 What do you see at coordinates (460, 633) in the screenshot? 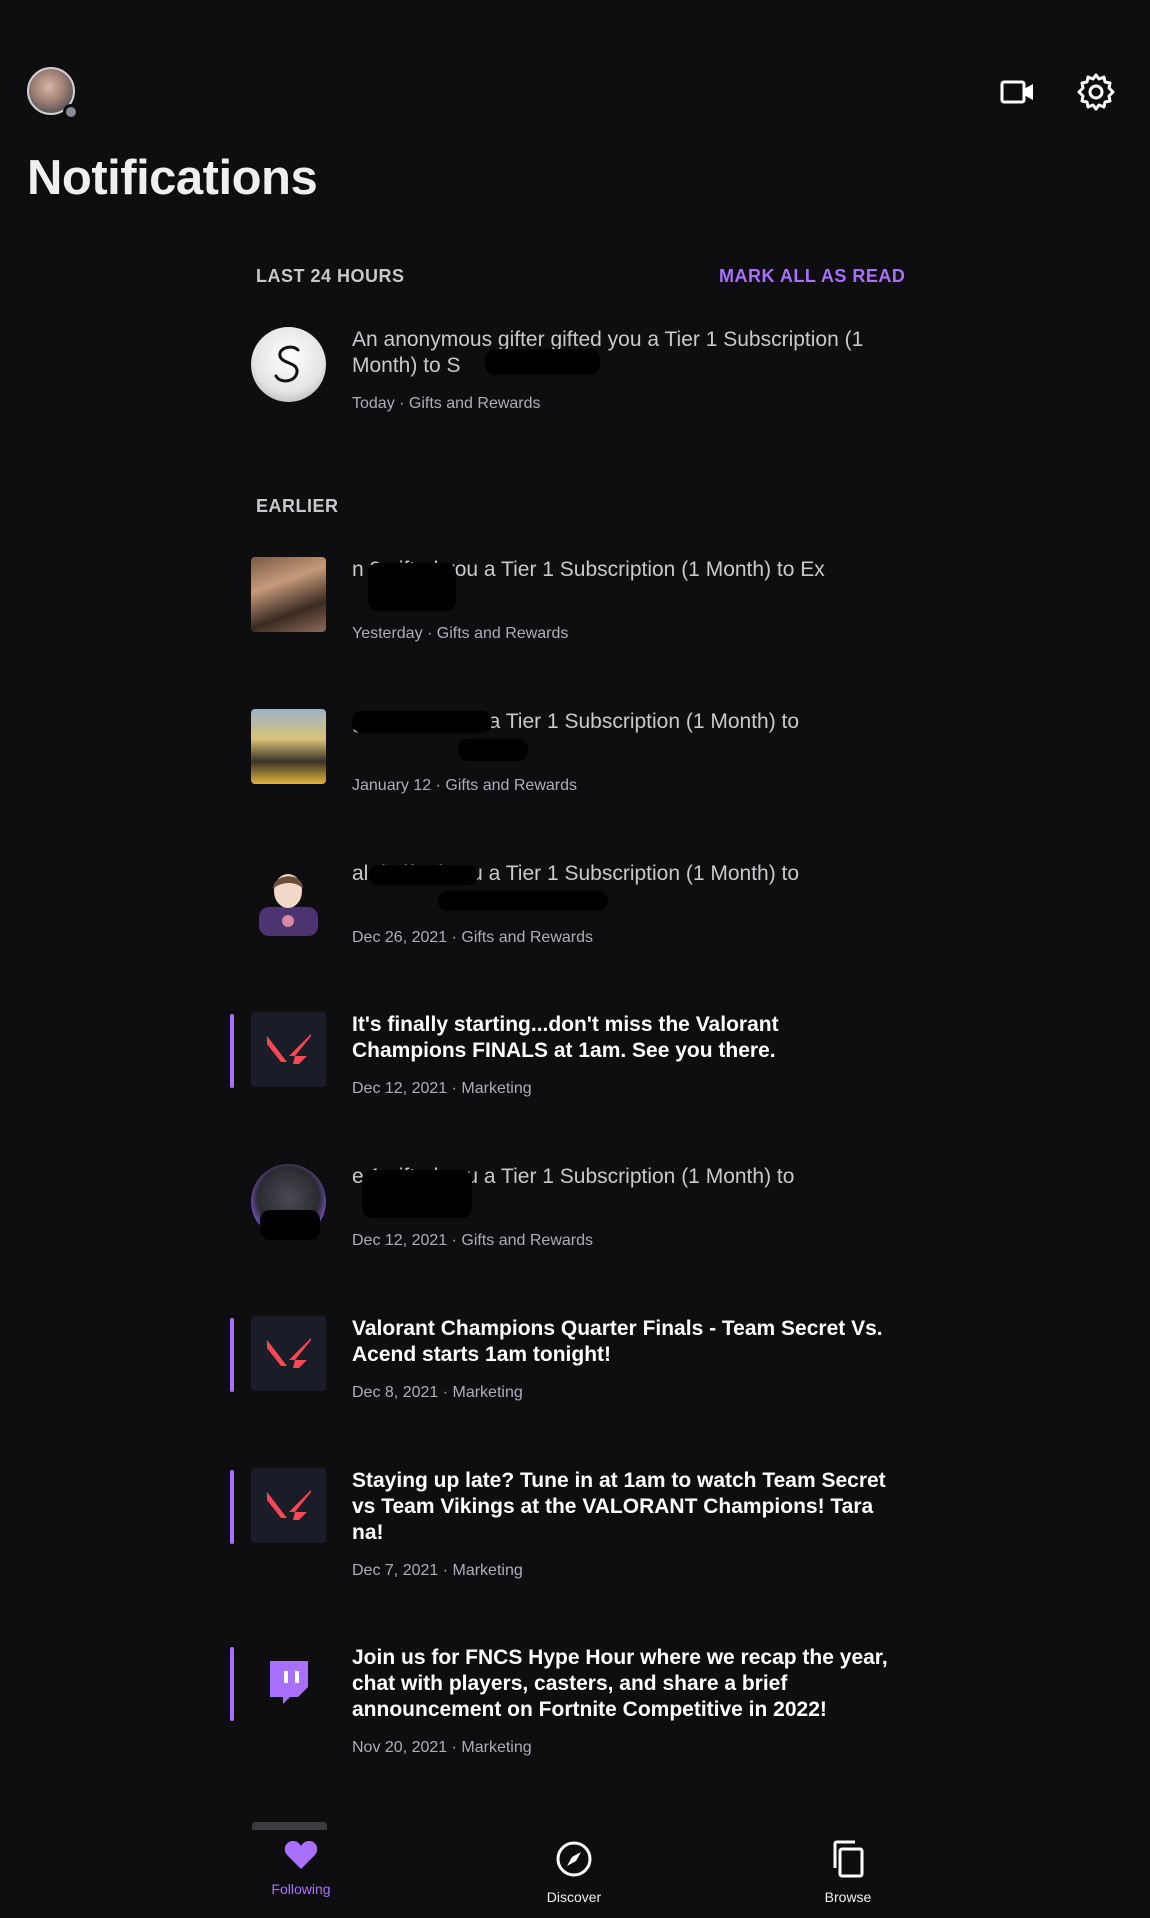
I see `notification-meta: Yesterday · Gifts and Rewards` at bounding box center [460, 633].